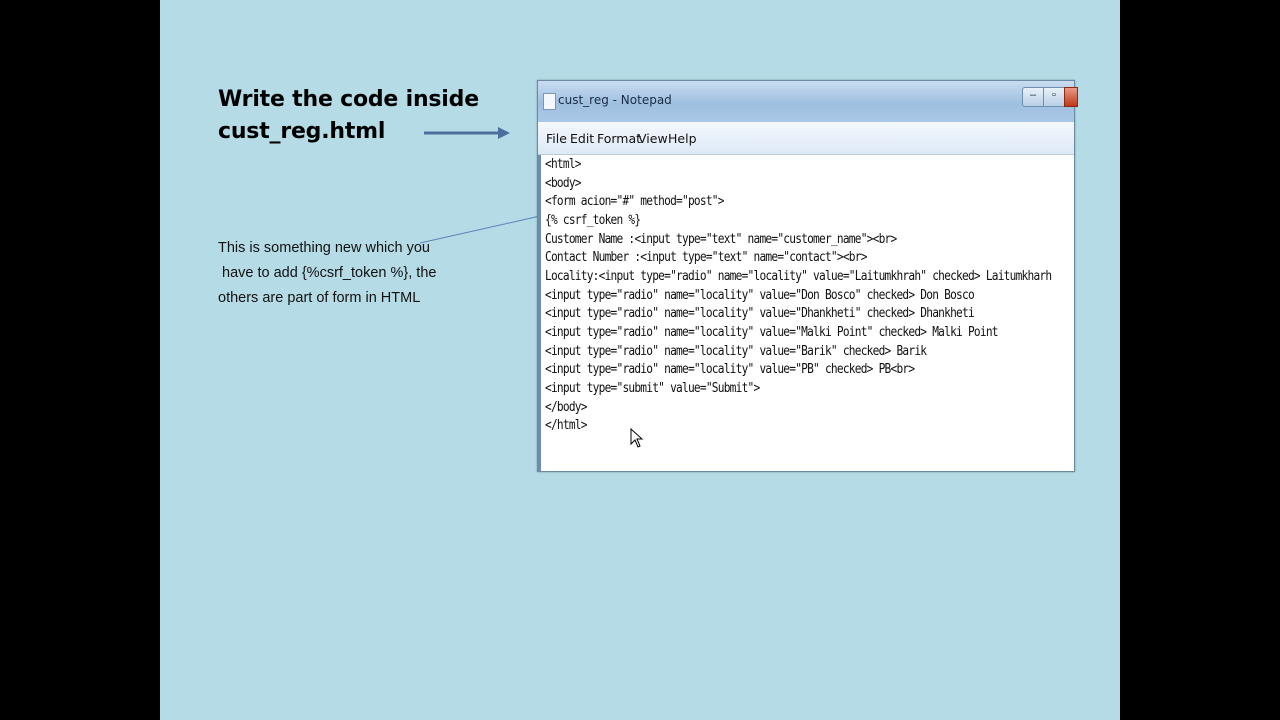 The height and width of the screenshot is (720, 1280). Describe the element at coordinates (563, 164) in the screenshot. I see `code-line: <html>` at that location.